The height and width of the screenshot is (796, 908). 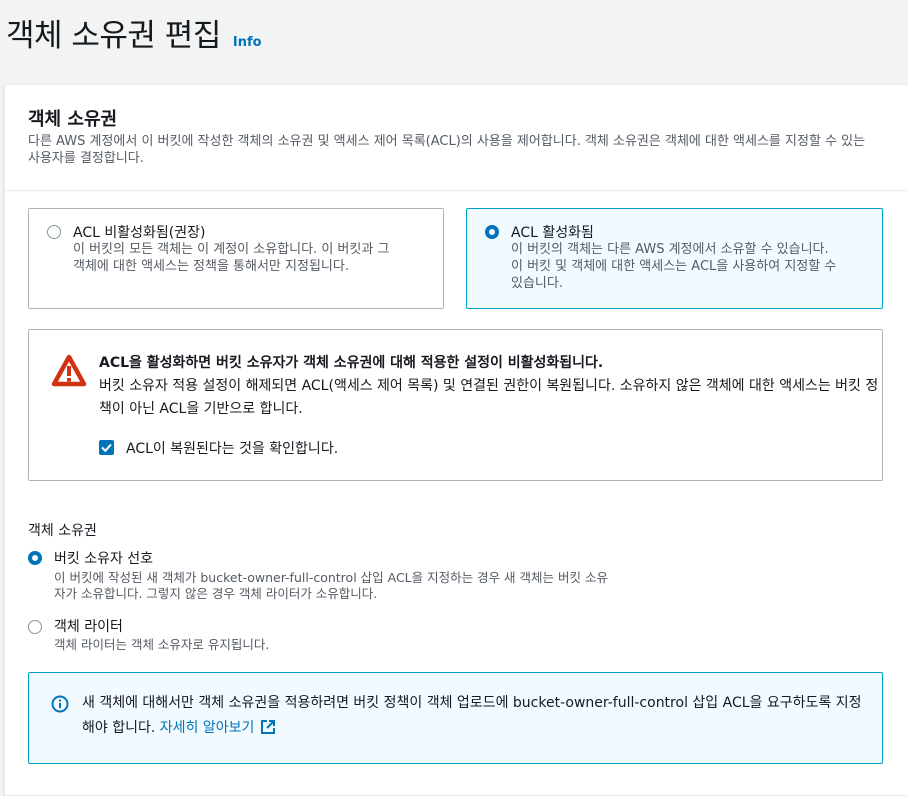 I want to click on bucket-owner-preferred-radio, so click(x=35, y=558).